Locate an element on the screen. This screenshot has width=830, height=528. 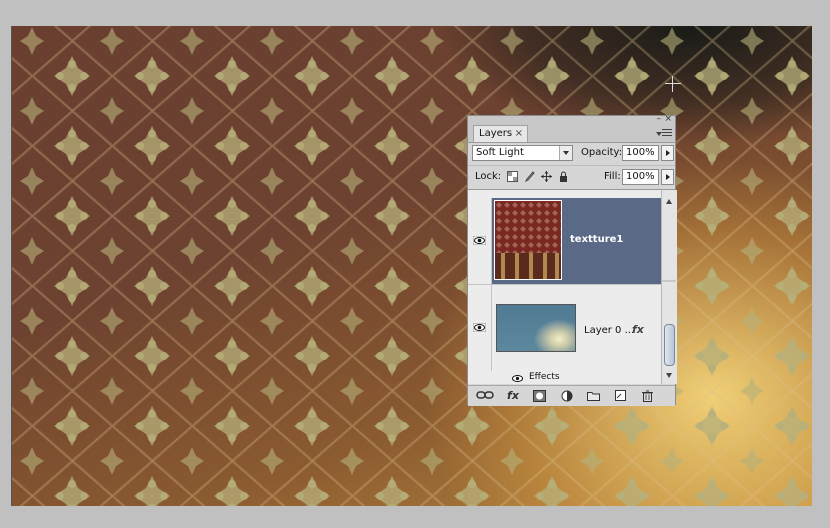
layer-body-selected: textture1 is located at coordinates (576, 241).